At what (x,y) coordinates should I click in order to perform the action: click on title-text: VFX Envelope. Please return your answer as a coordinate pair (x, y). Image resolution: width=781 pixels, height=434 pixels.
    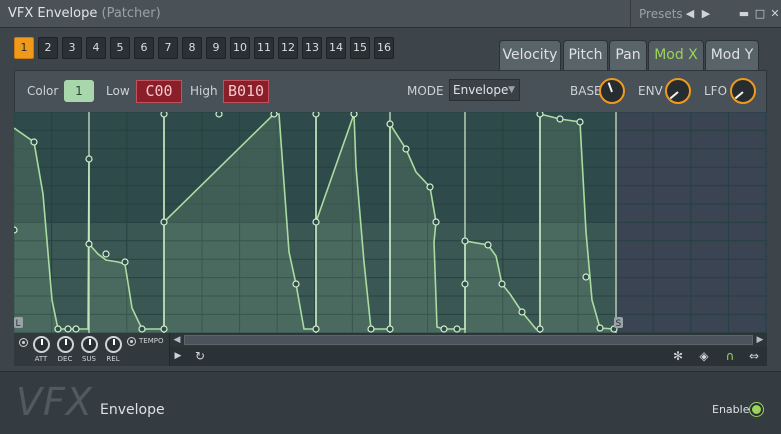
    Looking at the image, I should click on (53, 13).